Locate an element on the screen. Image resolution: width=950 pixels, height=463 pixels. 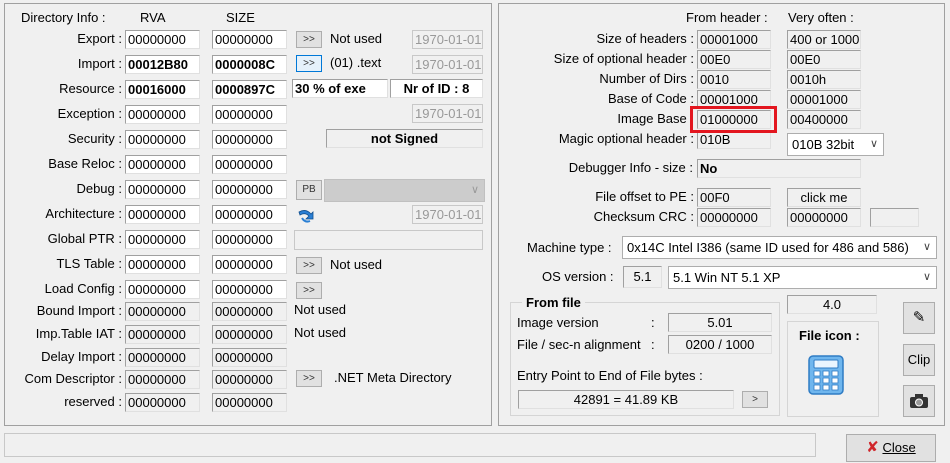
status-bar is located at coordinates (410, 445).